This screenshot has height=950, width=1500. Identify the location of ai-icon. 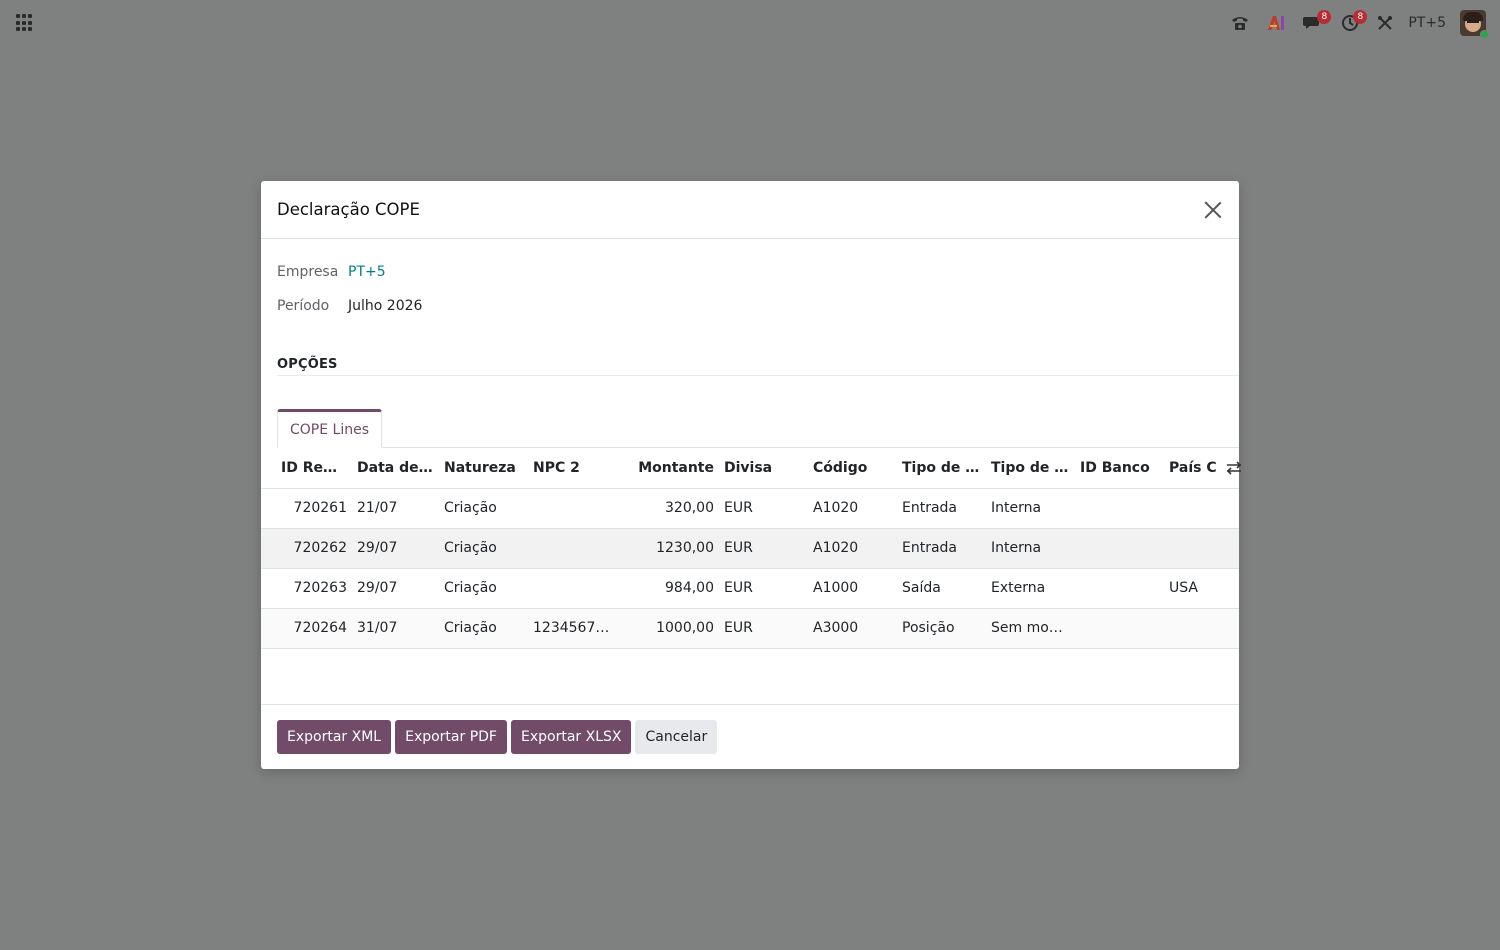
(1276, 23).